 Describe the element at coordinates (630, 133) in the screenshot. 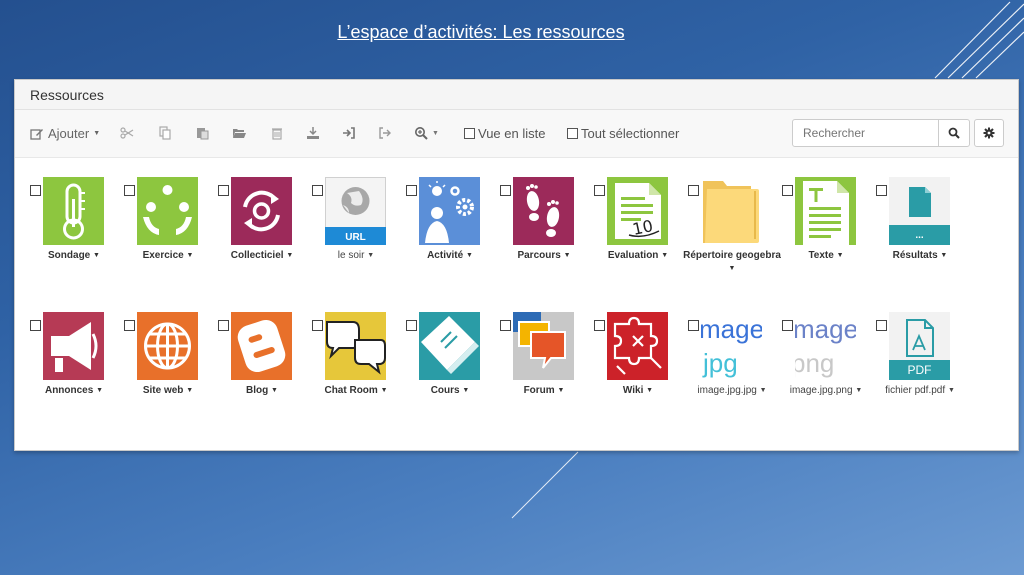

I see `select-all-label: Tout sélectionner` at that location.